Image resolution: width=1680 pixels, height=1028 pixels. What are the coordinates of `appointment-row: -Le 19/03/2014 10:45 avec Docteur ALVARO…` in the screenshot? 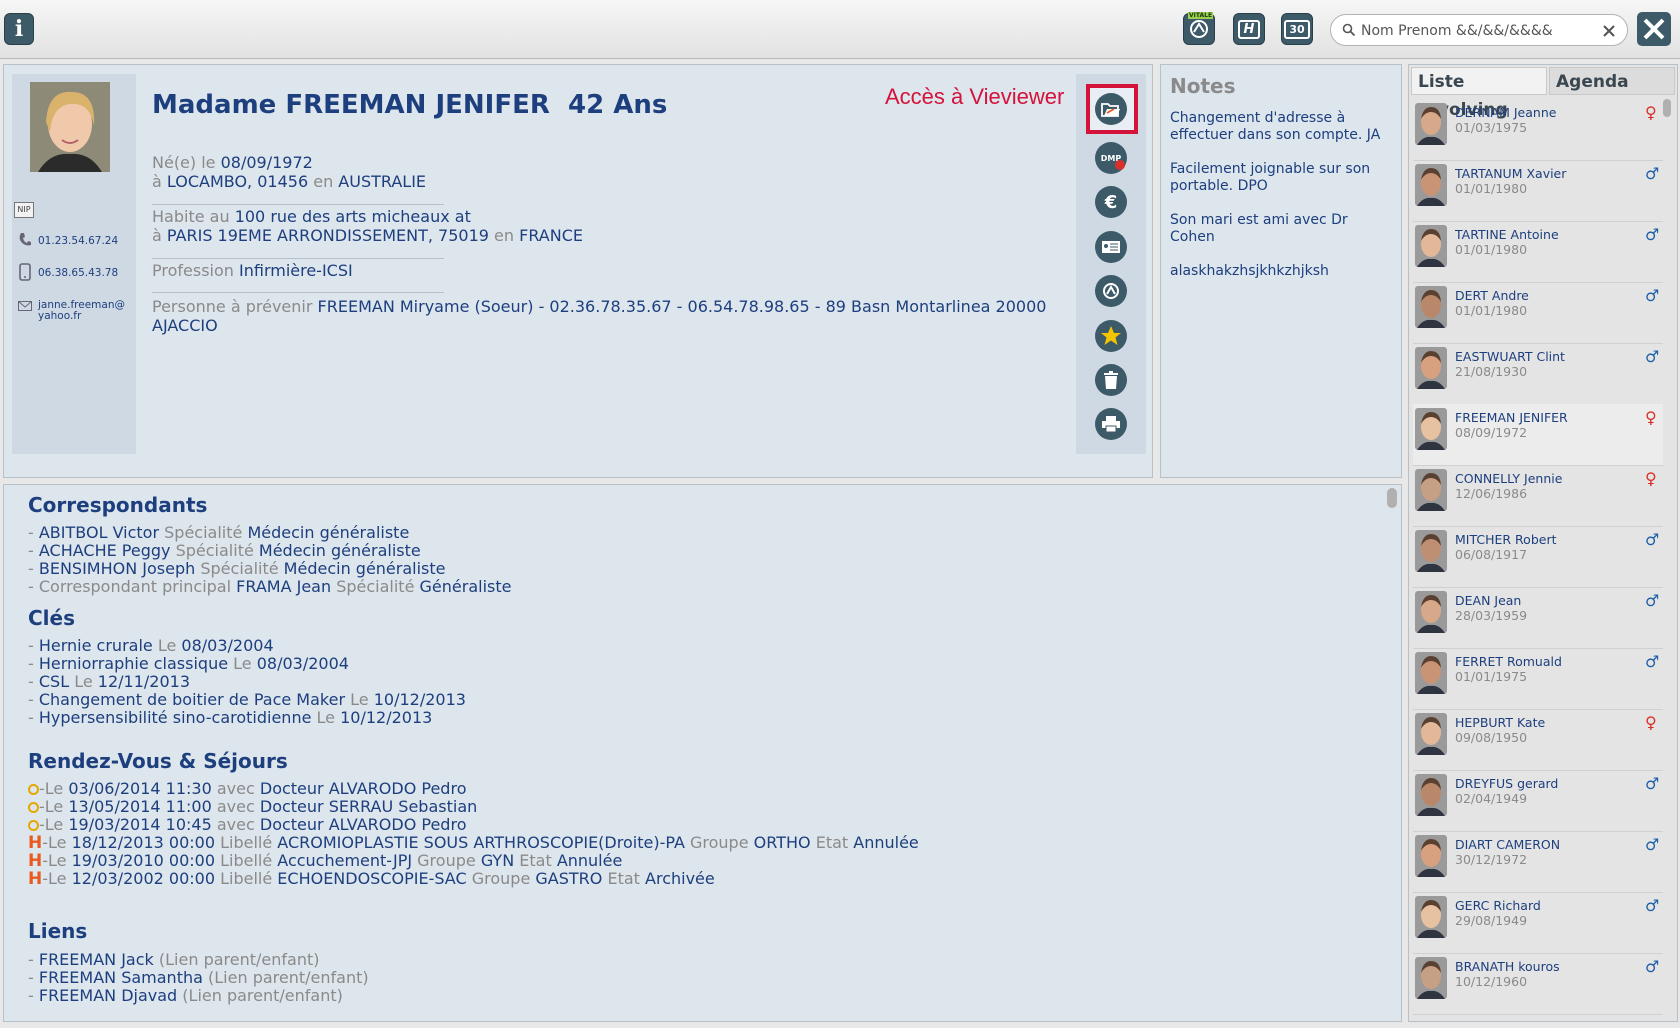 It's located at (473, 825).